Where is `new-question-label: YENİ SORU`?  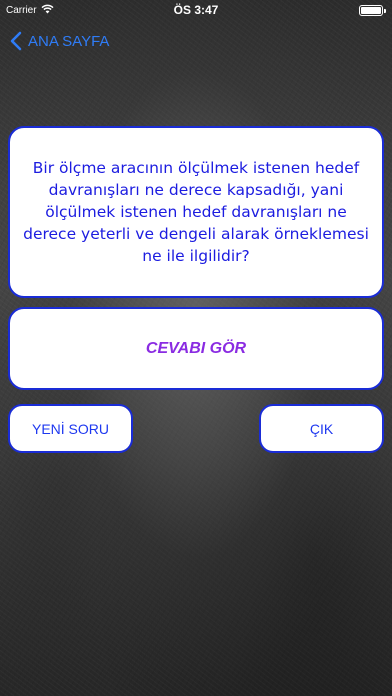 new-question-label: YENİ SORU is located at coordinates (70, 428).